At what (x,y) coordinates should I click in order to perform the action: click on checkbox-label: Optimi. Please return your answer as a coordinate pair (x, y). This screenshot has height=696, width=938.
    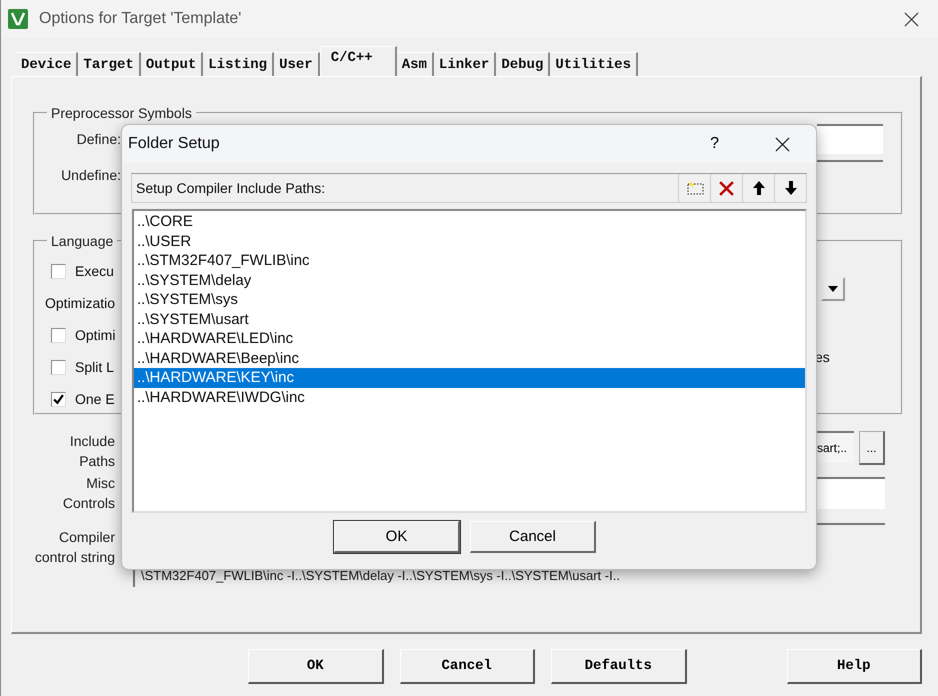
    Looking at the image, I should click on (95, 335).